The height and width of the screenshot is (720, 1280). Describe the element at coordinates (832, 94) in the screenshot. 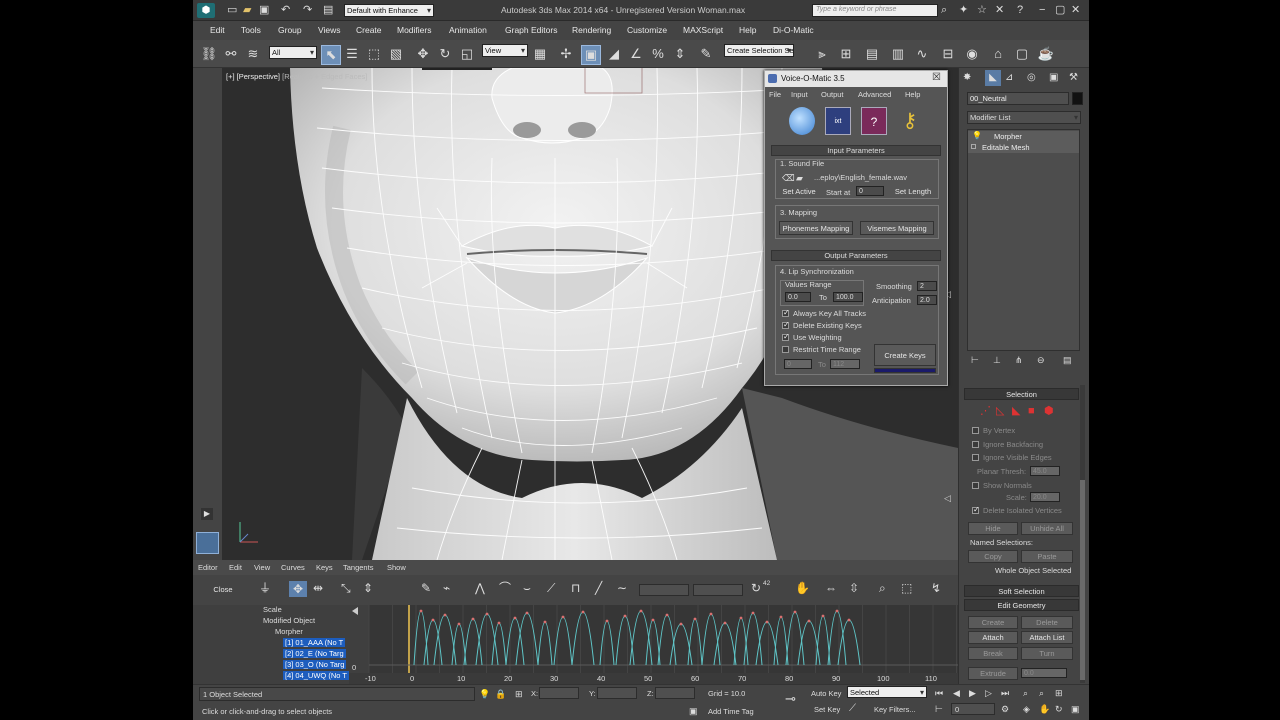

I see `vom-menu-output: Output` at that location.